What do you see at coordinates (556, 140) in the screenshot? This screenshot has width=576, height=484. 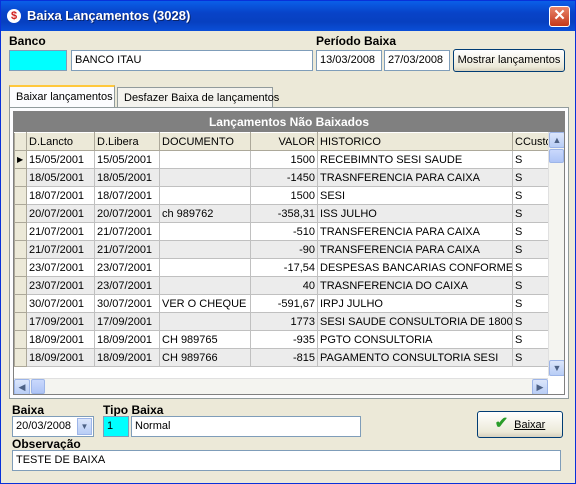 I see `scroll-up-icon: ▲` at bounding box center [556, 140].